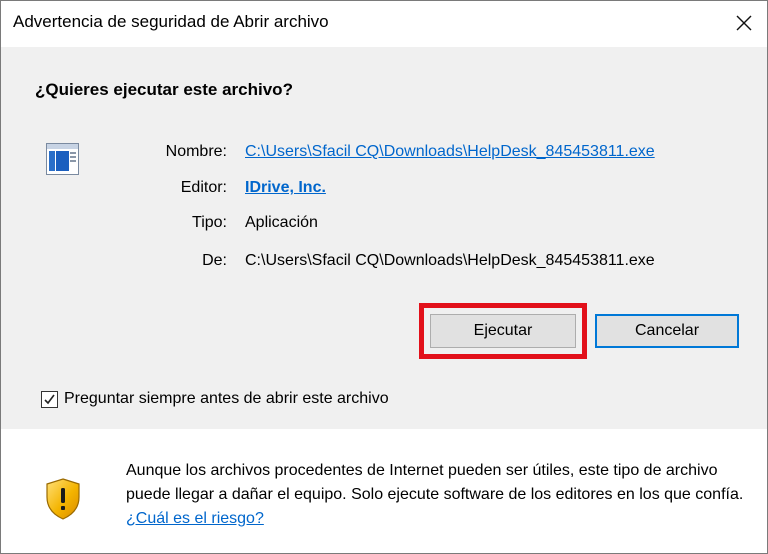 The image size is (768, 554). I want to click on always-ask-checkbox, so click(49, 399).